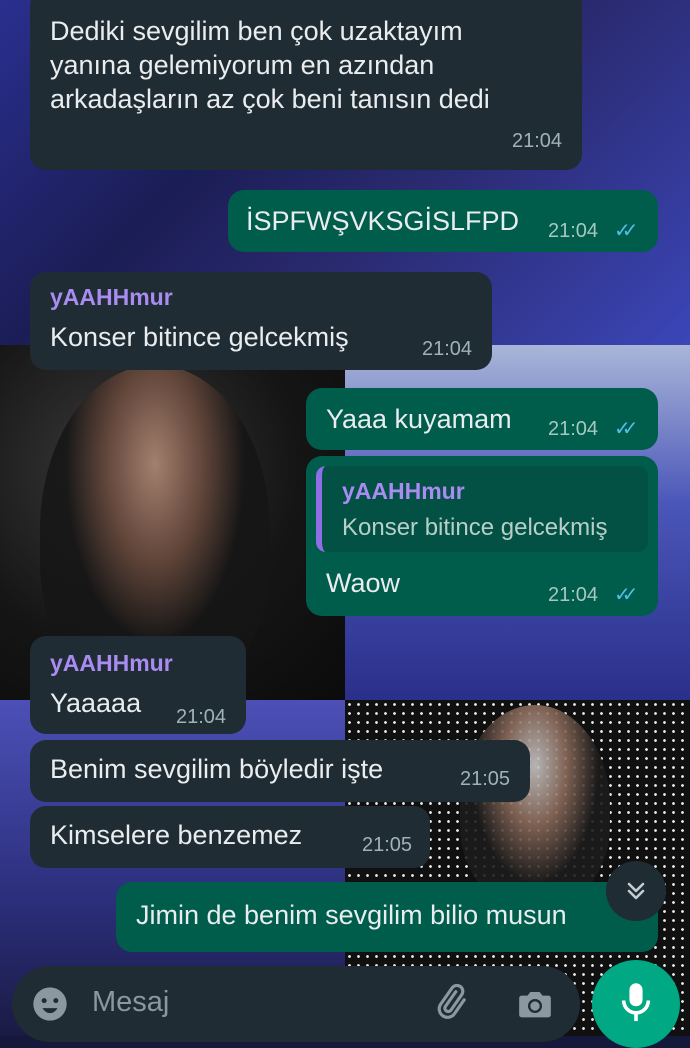 This screenshot has width=690, height=1048. I want to click on scroll-to-bottom-button, so click(636, 891).